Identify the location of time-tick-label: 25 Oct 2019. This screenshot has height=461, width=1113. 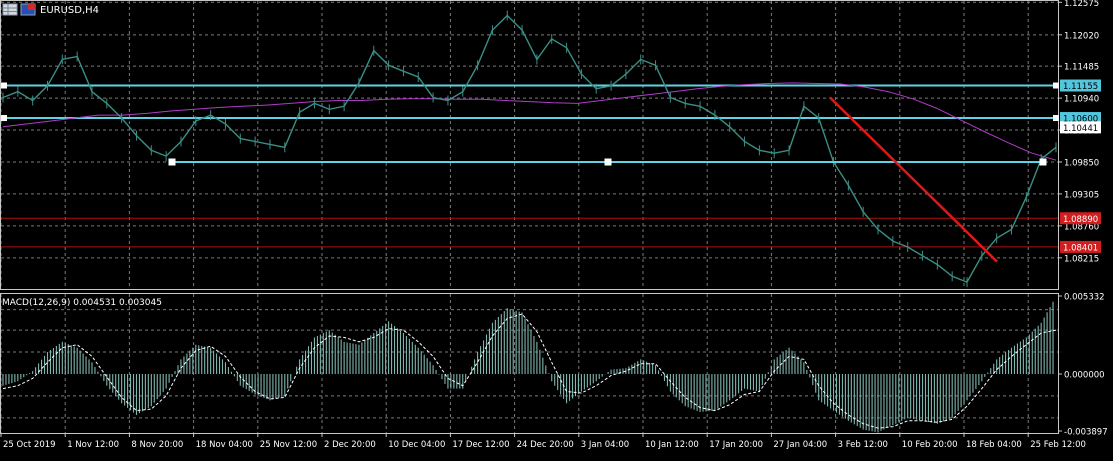
(29, 445).